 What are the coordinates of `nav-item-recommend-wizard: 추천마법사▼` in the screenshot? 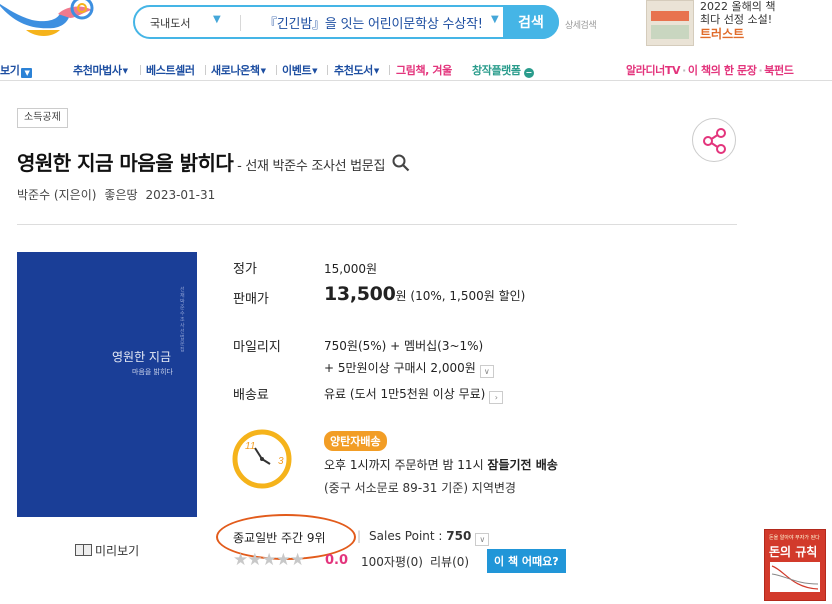 It's located at (100, 70).